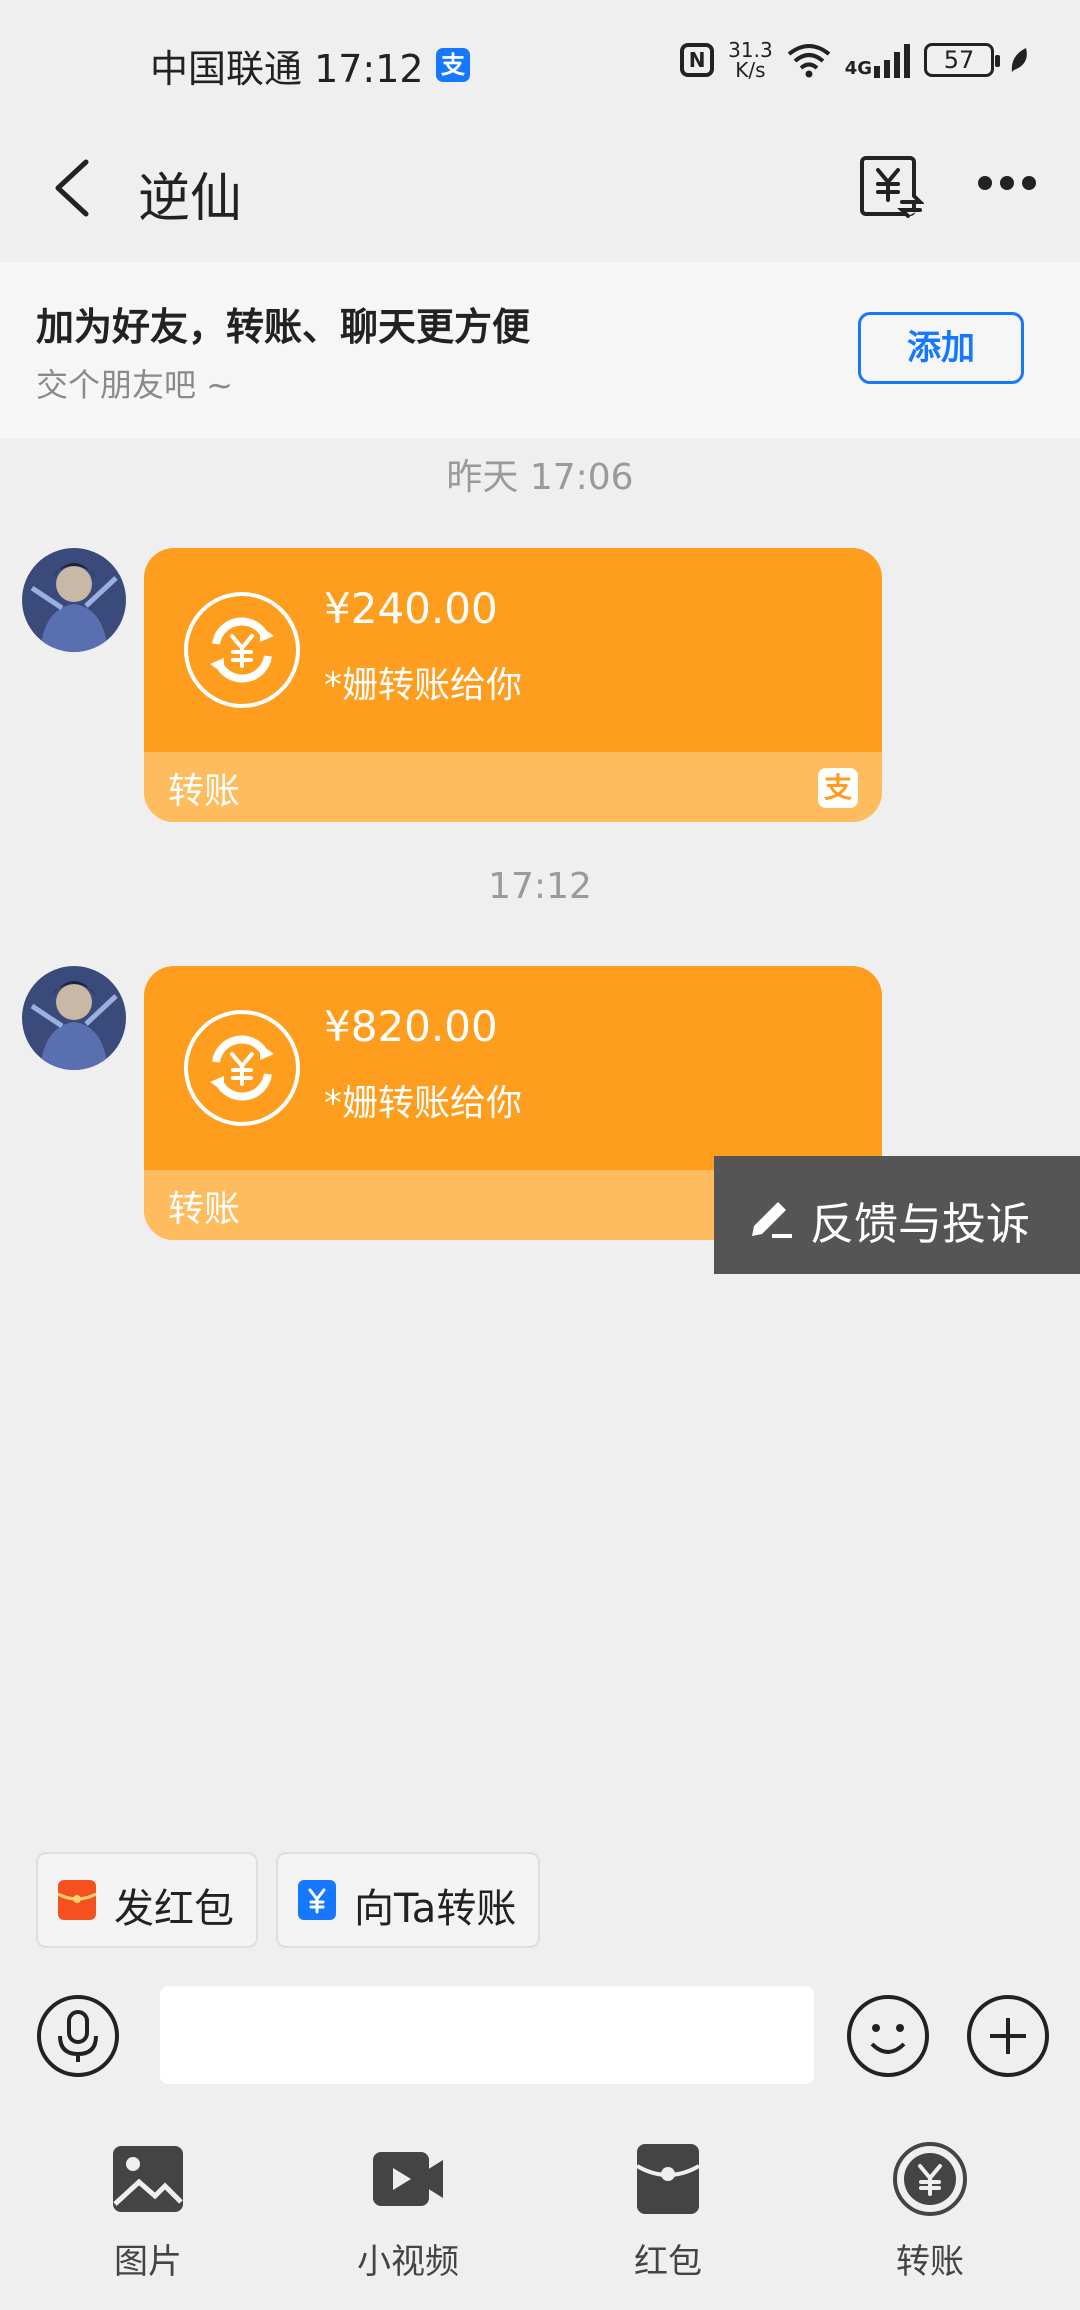 The height and width of the screenshot is (2310, 1080). What do you see at coordinates (73, 188) in the screenshot?
I see `back-arrow-icon` at bounding box center [73, 188].